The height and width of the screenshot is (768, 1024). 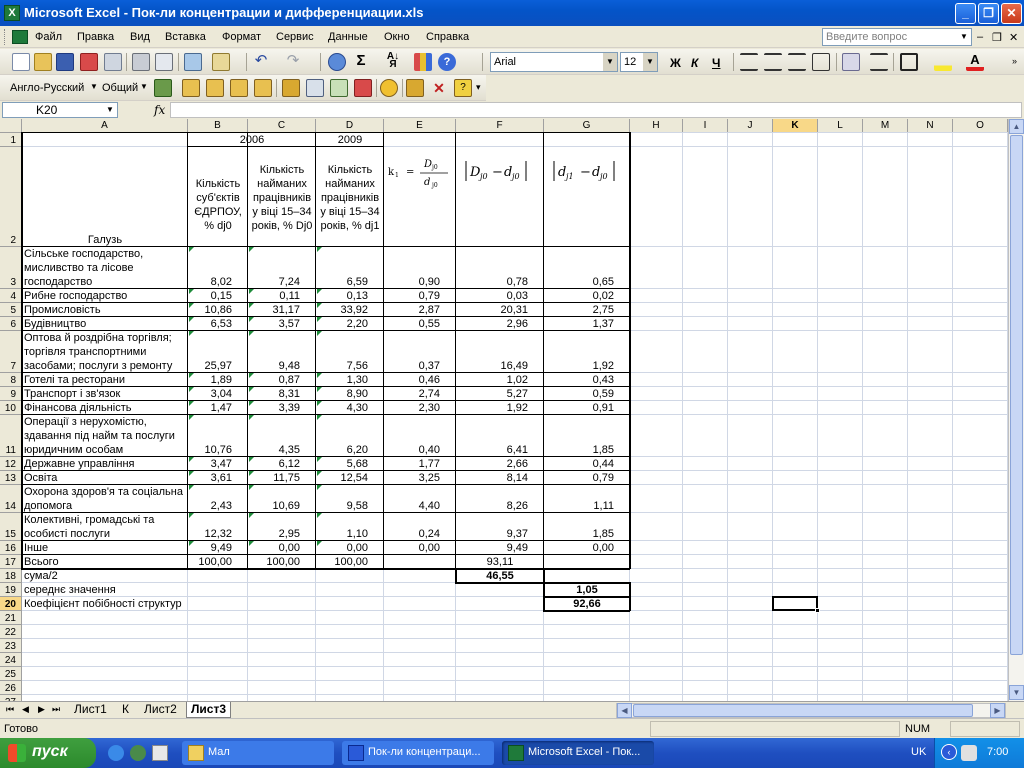 I want to click on column-header-f: F, so click(x=500, y=126).